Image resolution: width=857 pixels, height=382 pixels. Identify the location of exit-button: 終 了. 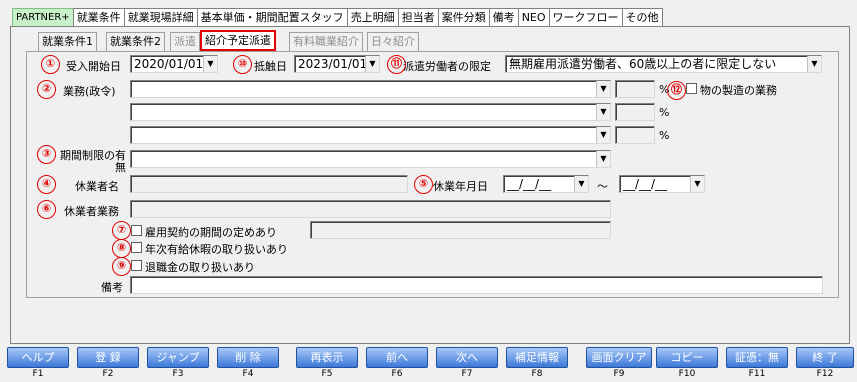
(825, 357).